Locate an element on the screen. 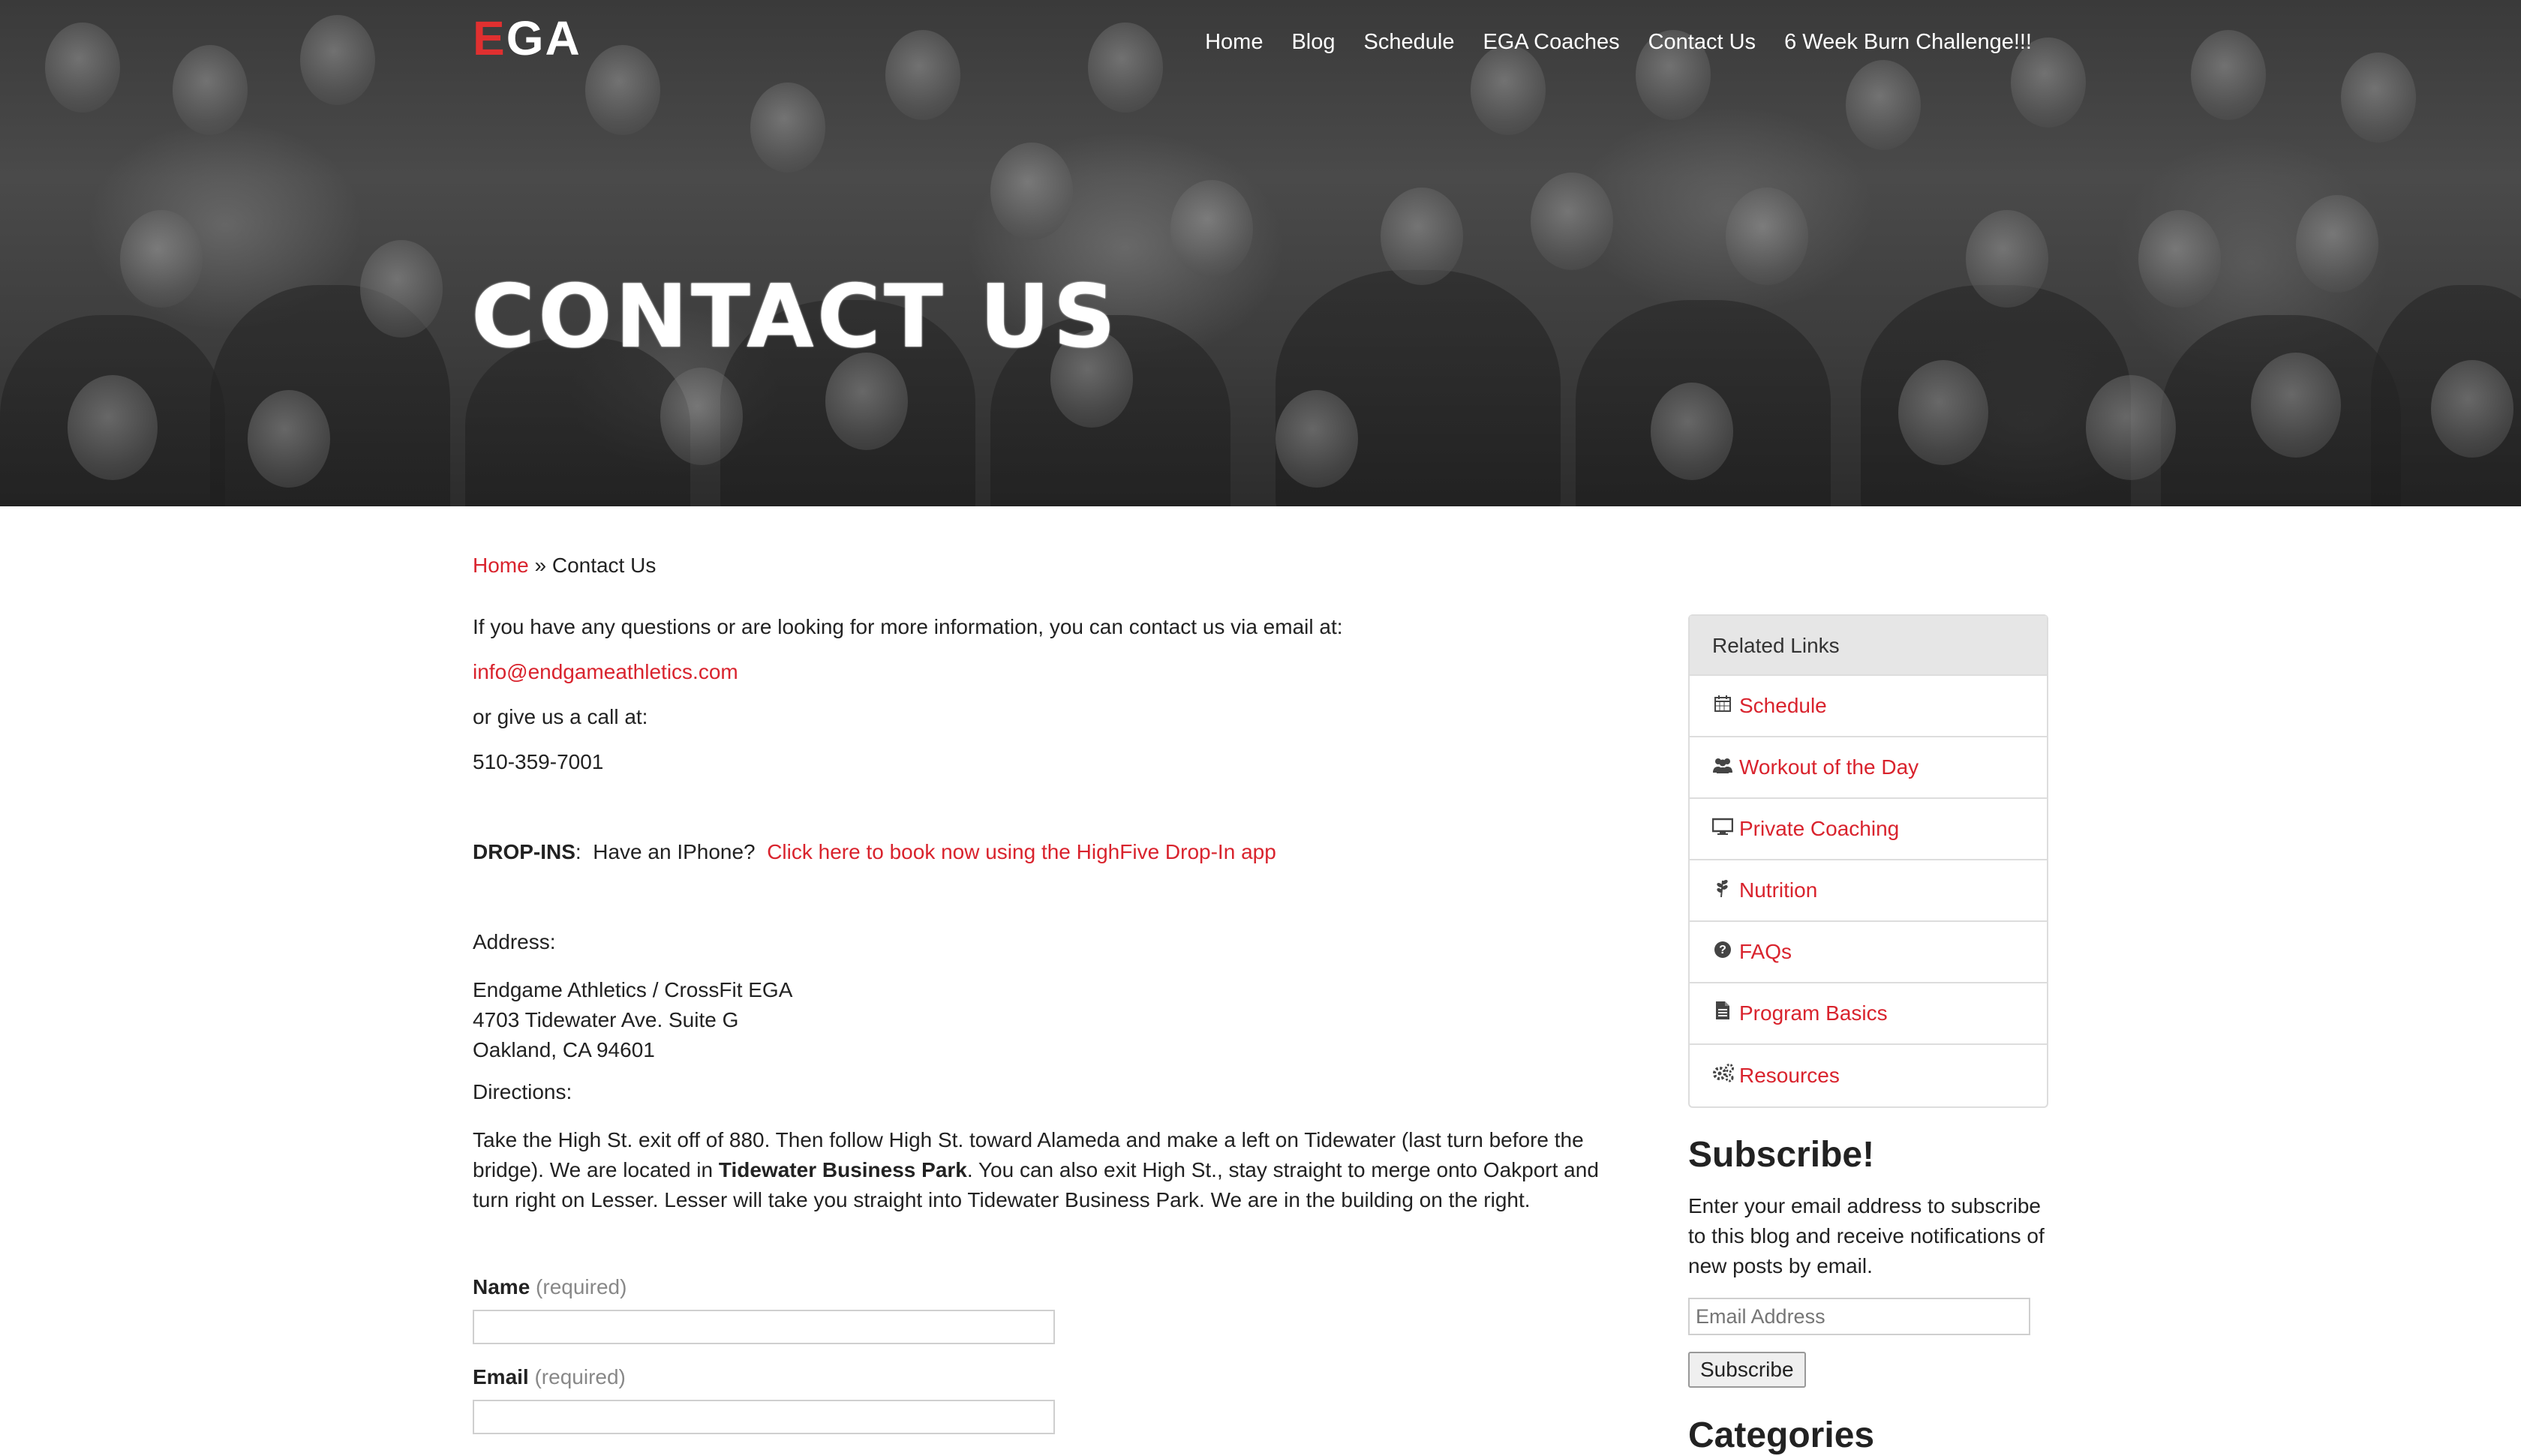 This screenshot has height=1456, width=2521. sidebar-item-resources: Resources is located at coordinates (1868, 1075).